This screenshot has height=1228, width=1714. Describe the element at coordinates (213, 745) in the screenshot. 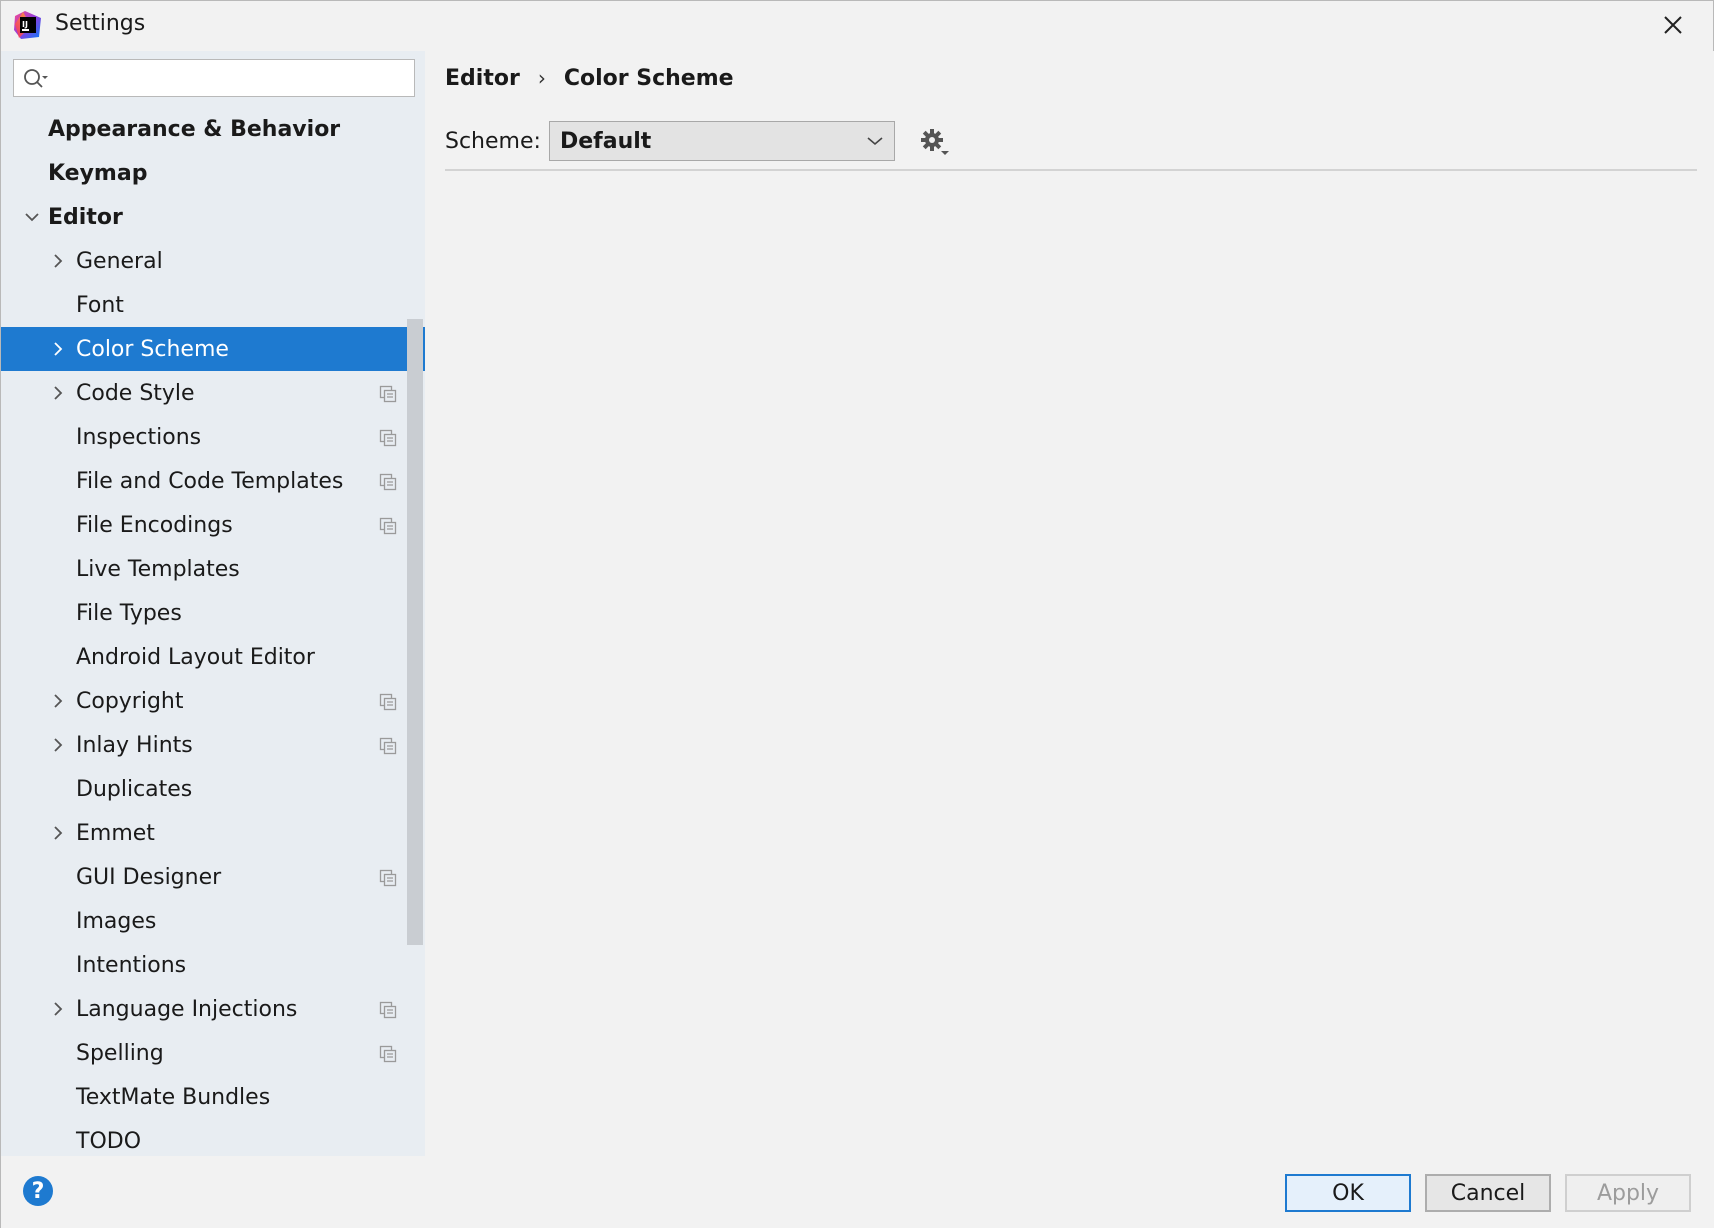

I see `tree-item-inlay-hints: Inlay Hints` at that location.